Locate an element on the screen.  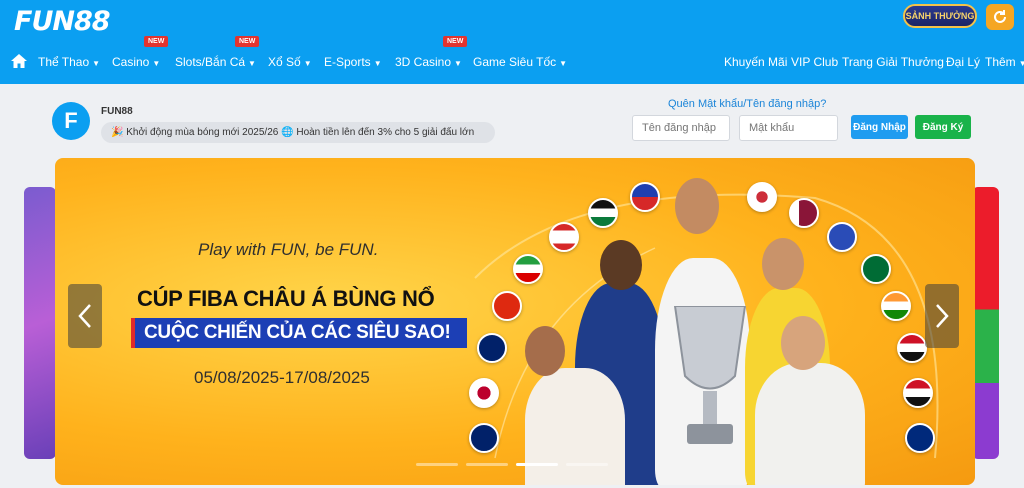
refresh-button is located at coordinates (1000, 17).